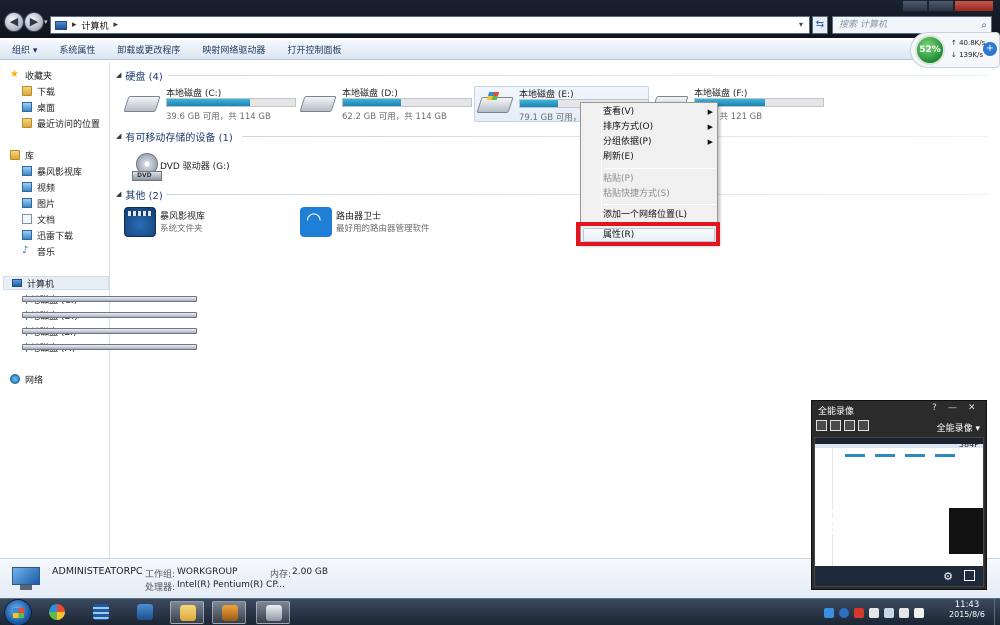 The image size is (1000, 625). I want to click on taskbar-app-explorer, so click(187, 612).